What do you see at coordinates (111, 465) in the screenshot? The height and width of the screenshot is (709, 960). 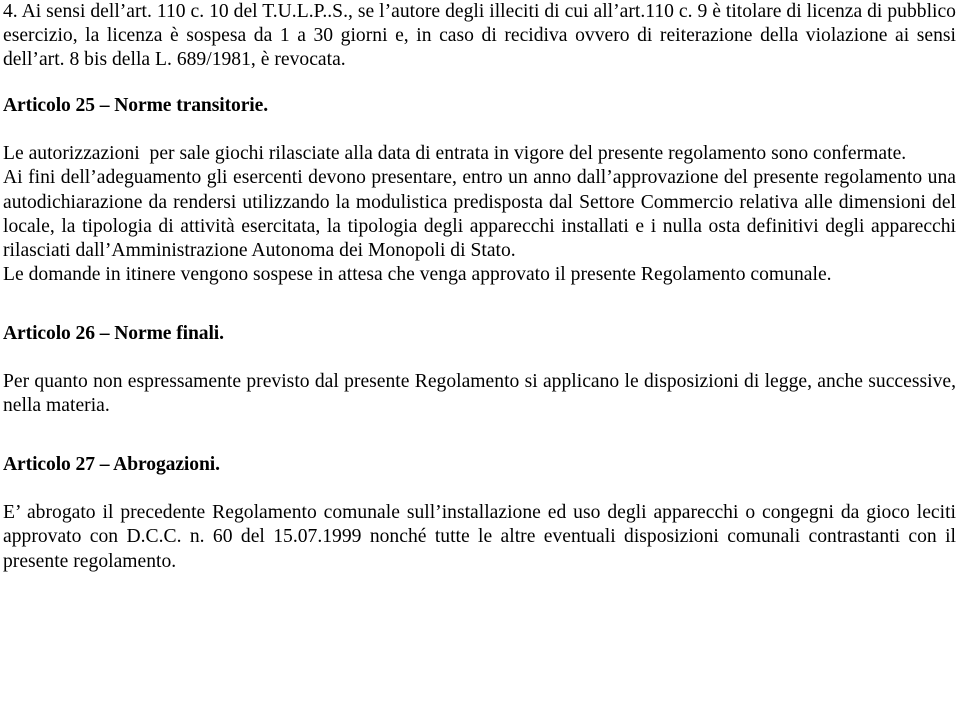 I see `heading-articolo-27: Articolo 27 – Abrogazioni.` at bounding box center [111, 465].